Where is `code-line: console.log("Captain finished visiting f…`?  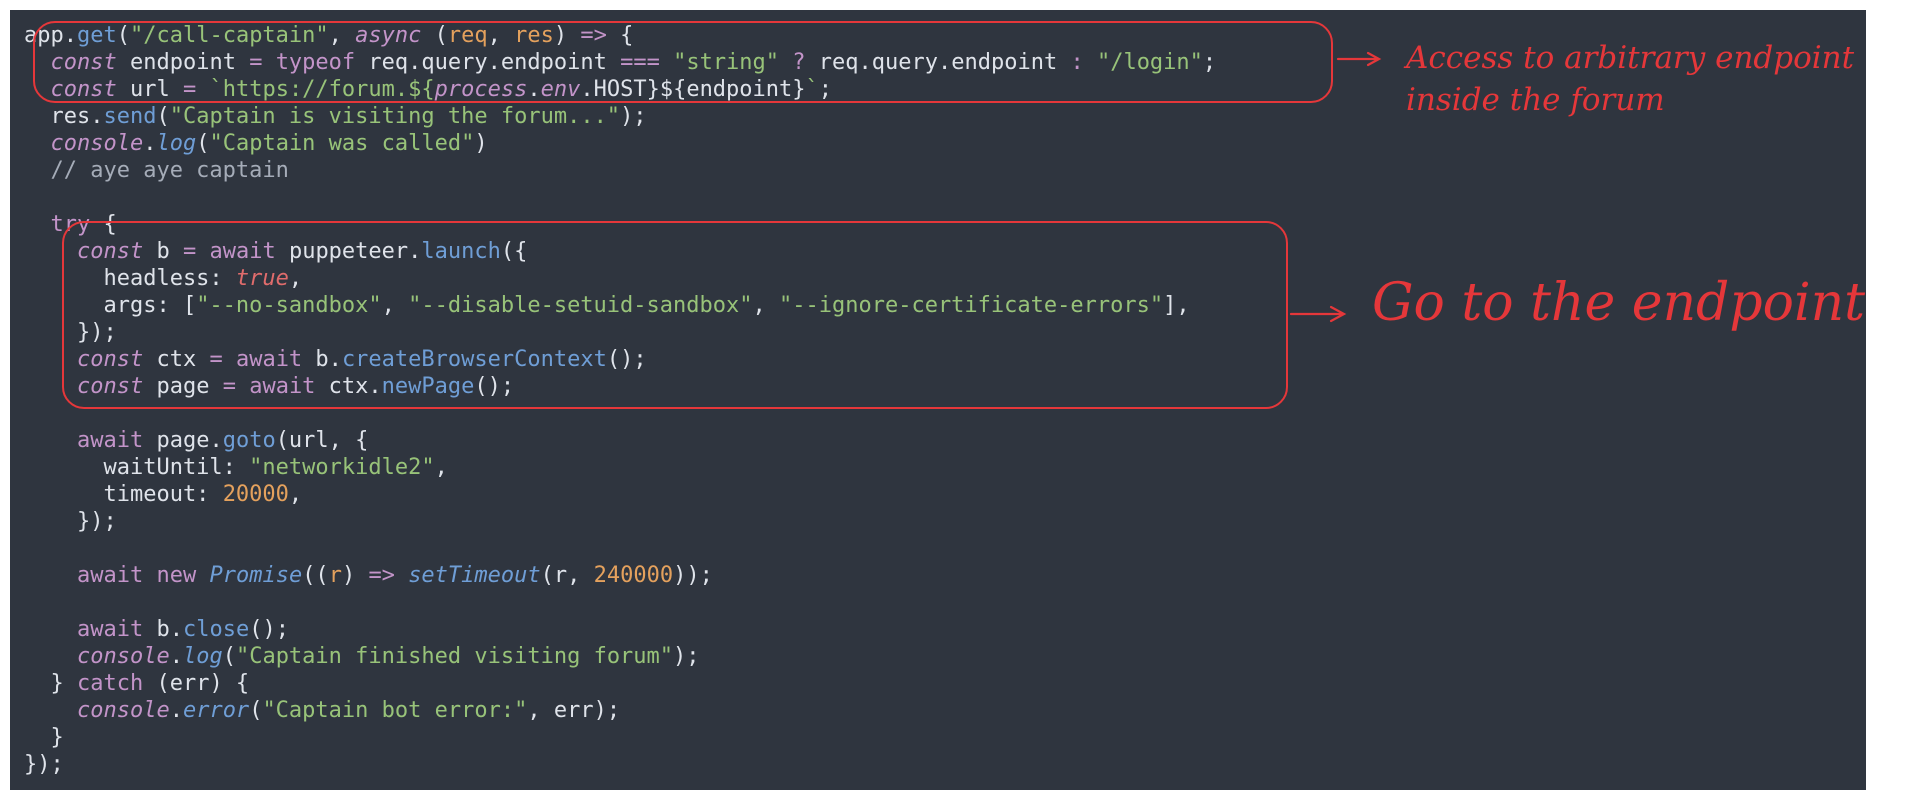
code-line: console.log("Captain finished visiting f… is located at coordinates (362, 656).